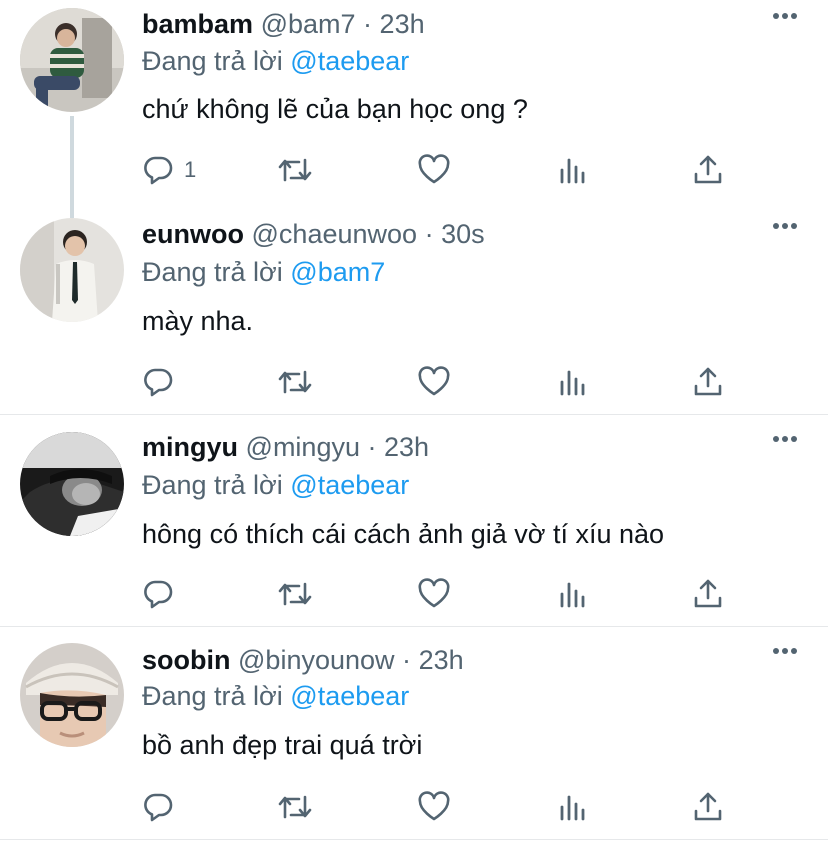 The width and height of the screenshot is (828, 842). What do you see at coordinates (308, 24) in the screenshot?
I see `user-handle: @bam7` at bounding box center [308, 24].